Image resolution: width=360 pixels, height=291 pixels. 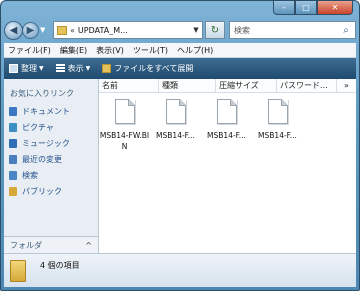 I want to click on views-button: 表示 ▼, so click(x=73, y=68).